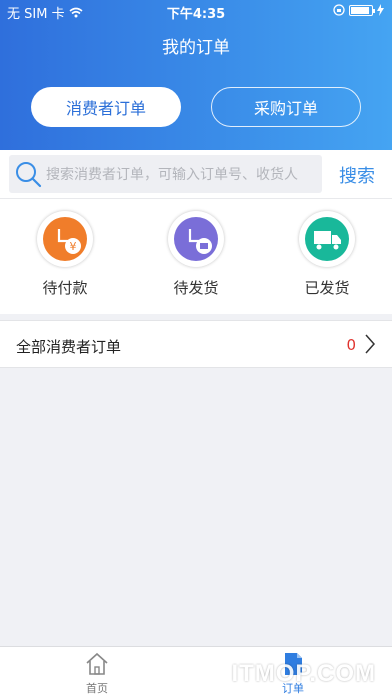 This screenshot has width=392, height=696. I want to click on shipped-truck-icon, so click(327, 239).